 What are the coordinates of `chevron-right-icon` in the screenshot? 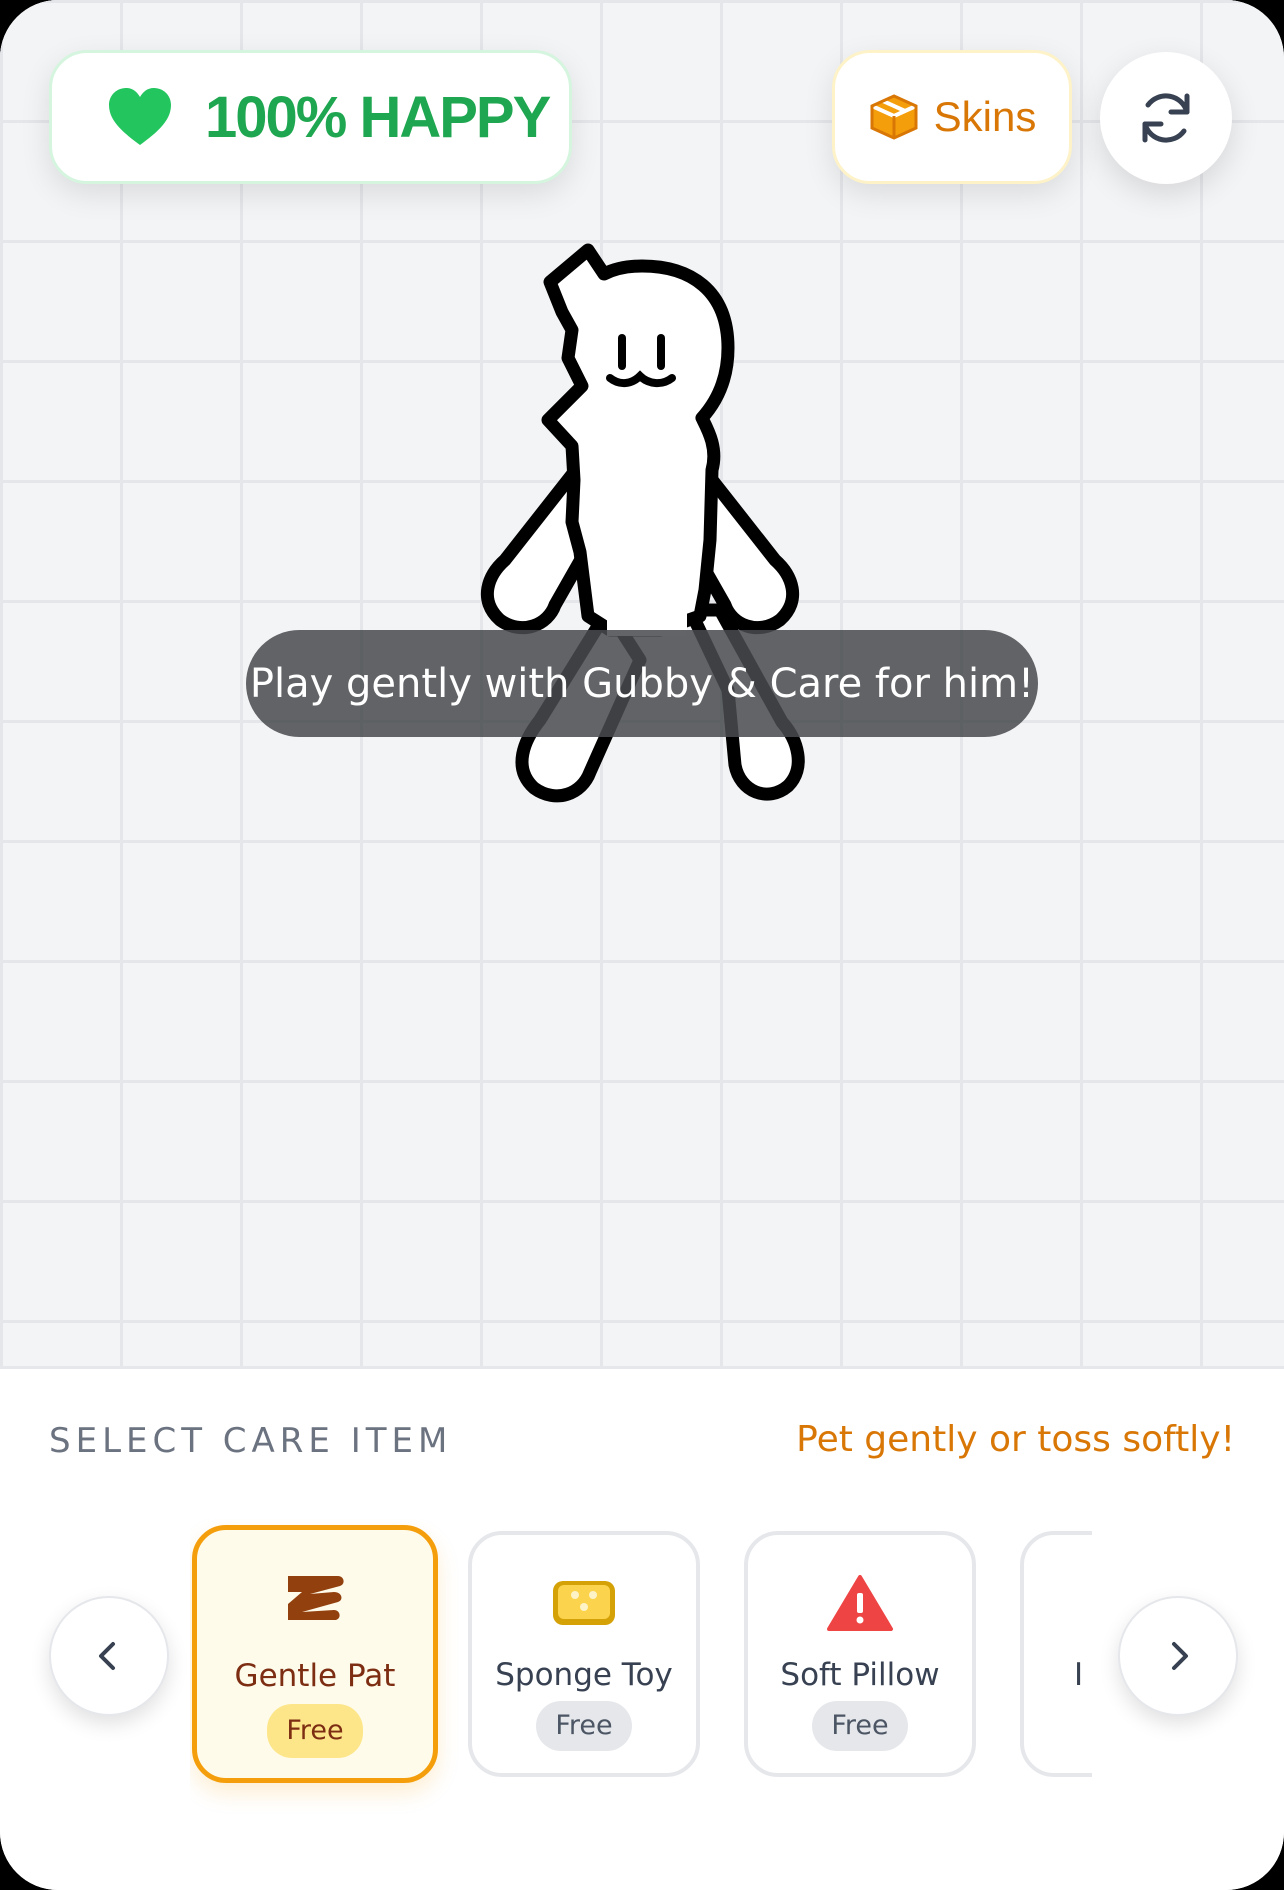 It's located at (1180, 1656).